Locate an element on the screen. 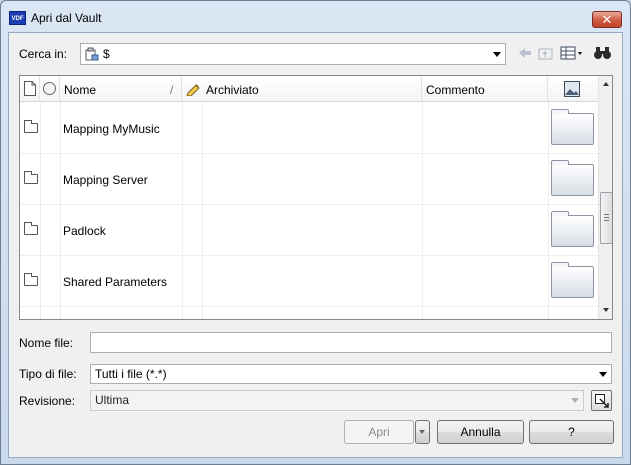  header-archiviato: Archiviato is located at coordinates (302, 89).